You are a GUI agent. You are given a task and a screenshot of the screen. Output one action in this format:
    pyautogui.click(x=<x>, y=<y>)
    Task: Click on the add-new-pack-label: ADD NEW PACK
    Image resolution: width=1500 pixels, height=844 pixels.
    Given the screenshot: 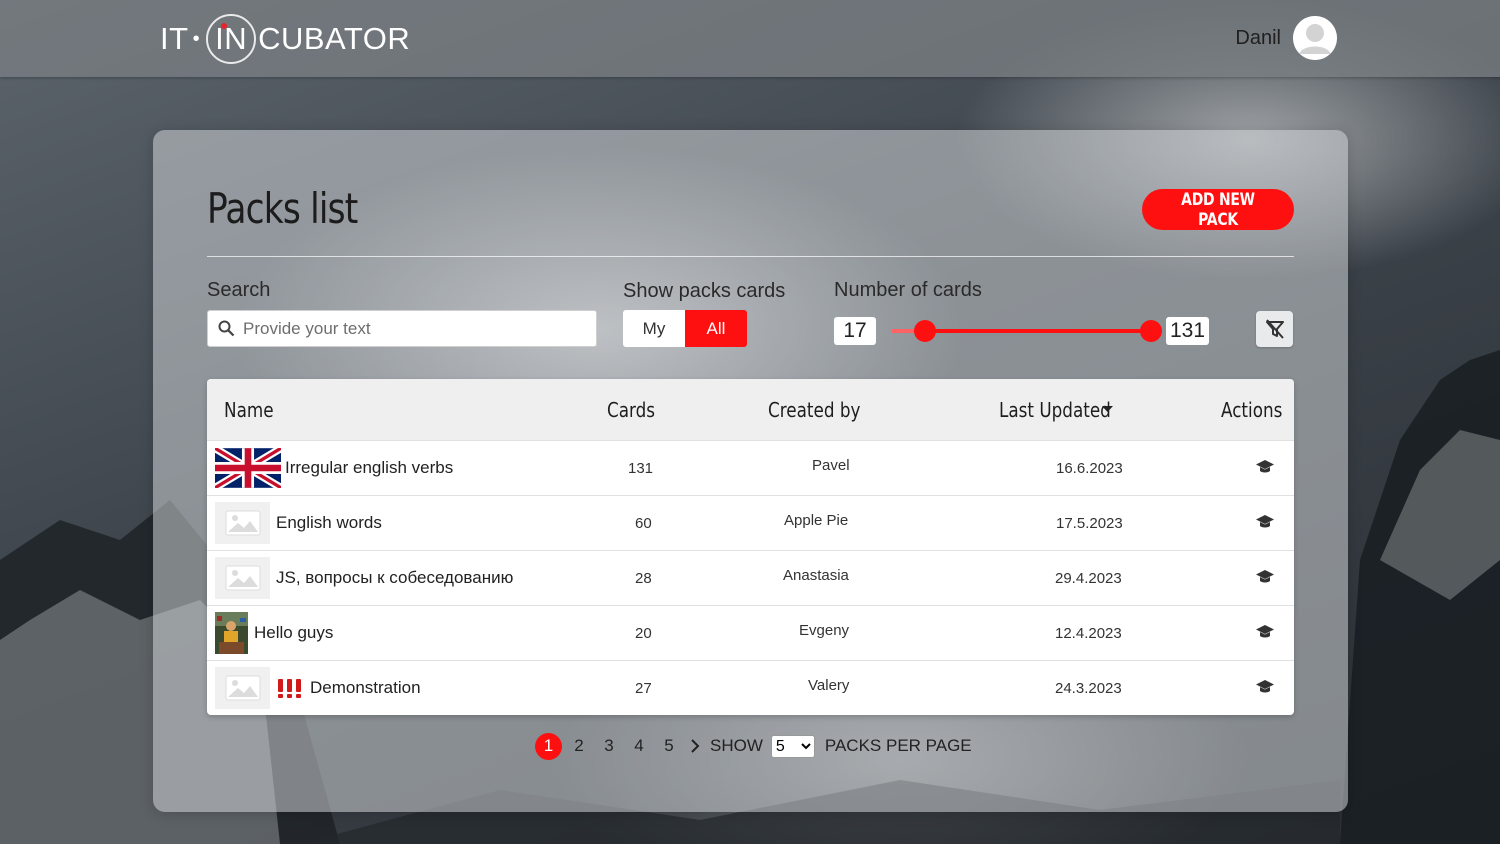 What is the action you would take?
    pyautogui.click(x=1218, y=209)
    